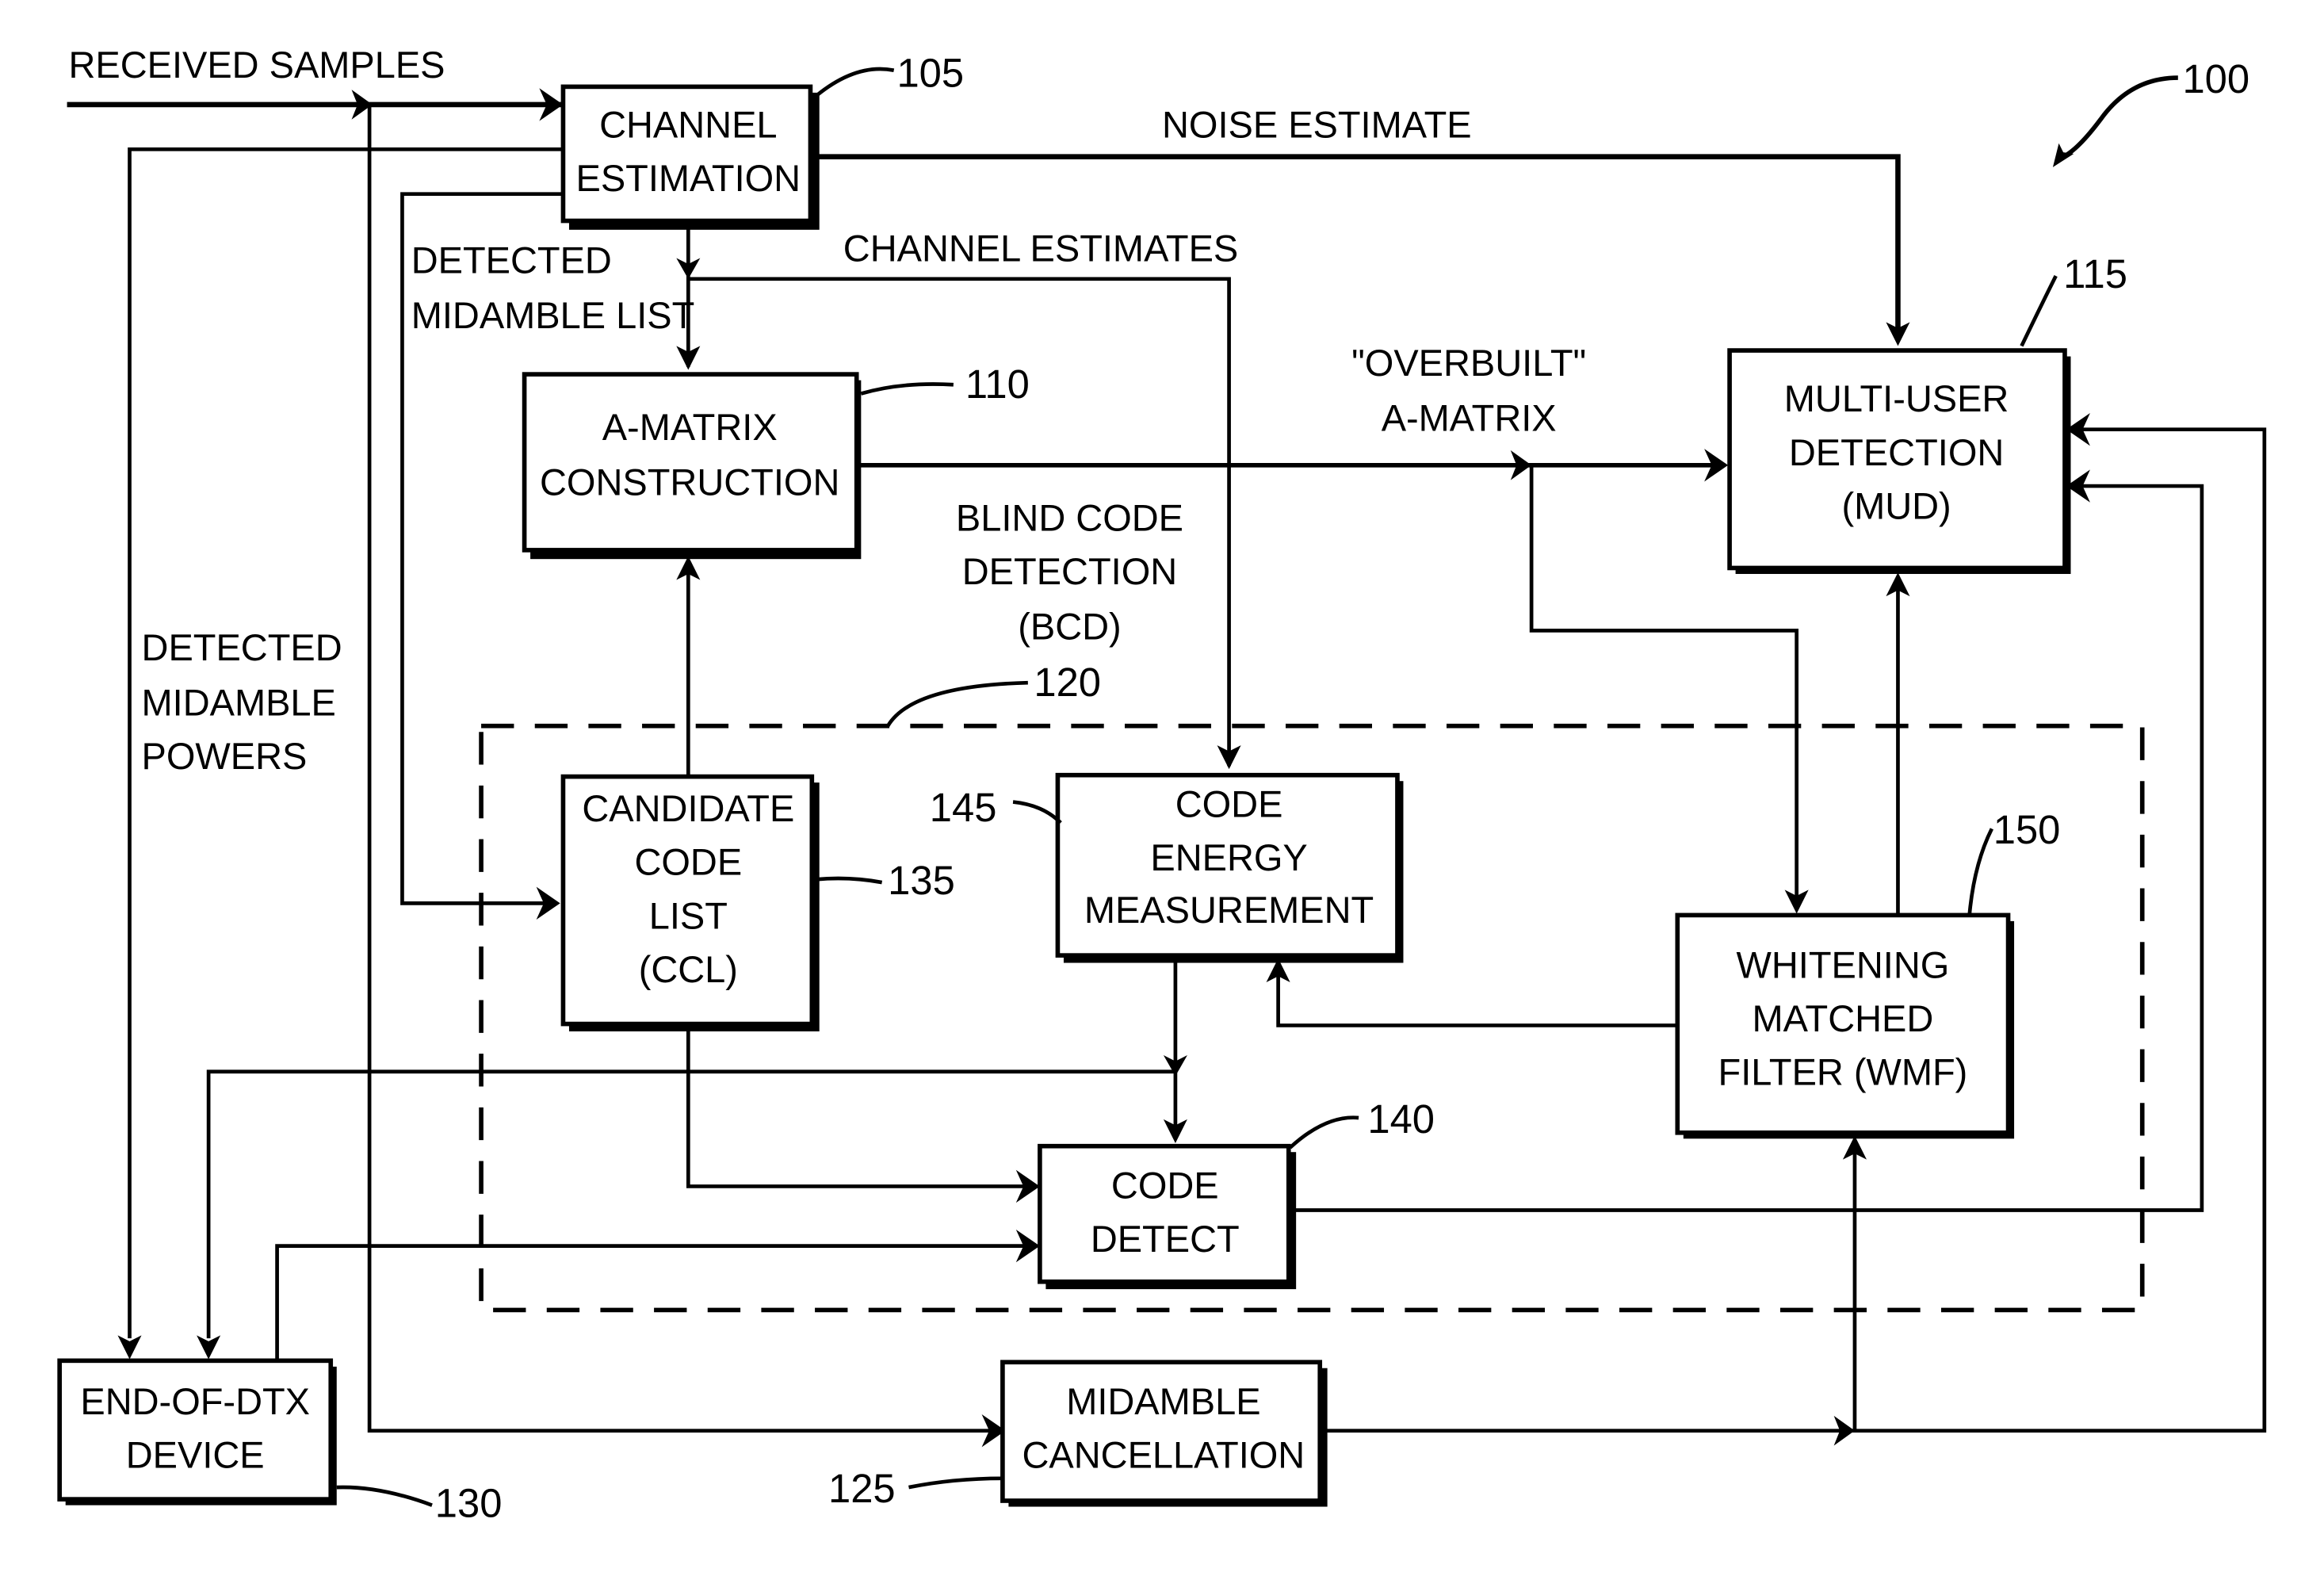 Image resolution: width=2324 pixels, height=1580 pixels. Describe the element at coordinates (1167, 1216) in the screenshot. I see `block-code-detect: CODE DETECT` at that location.